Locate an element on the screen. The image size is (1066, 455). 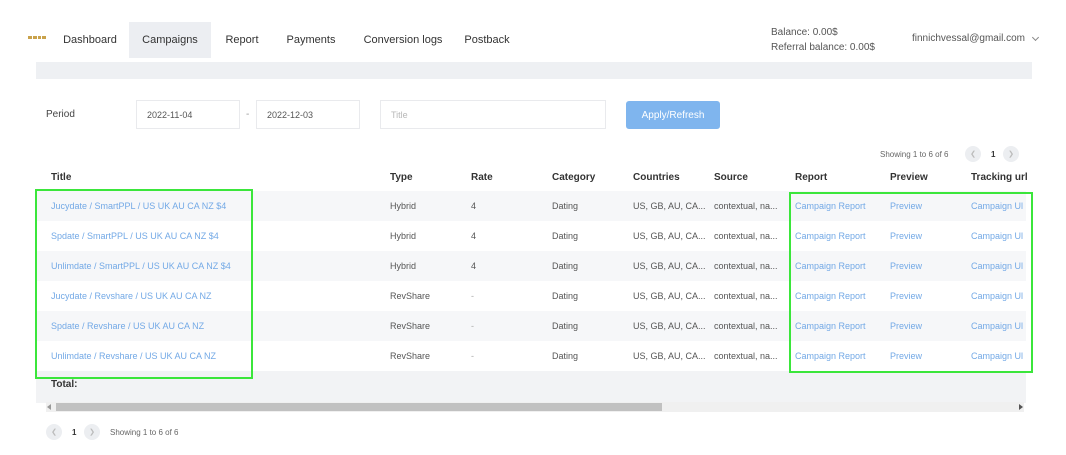
period-label: Period is located at coordinates (60, 114).